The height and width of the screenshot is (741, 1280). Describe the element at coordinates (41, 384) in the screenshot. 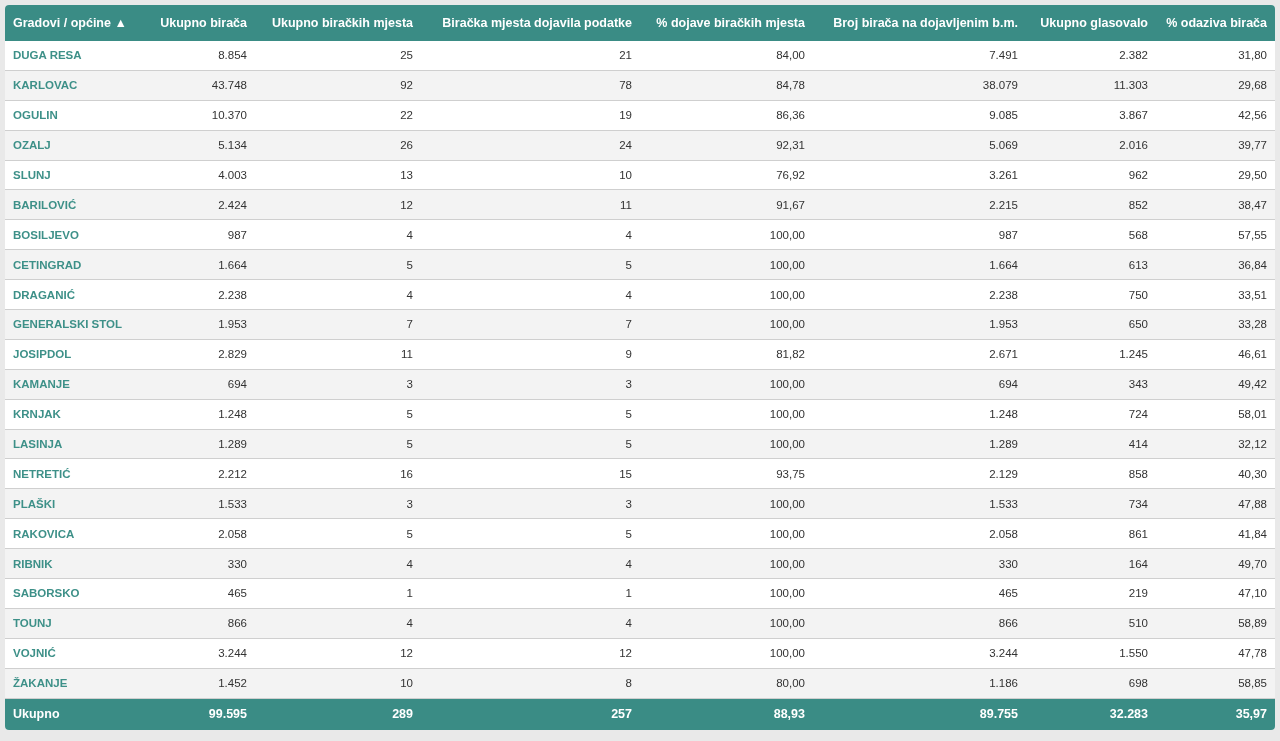

I see `municipality-link: KAMANJE` at that location.